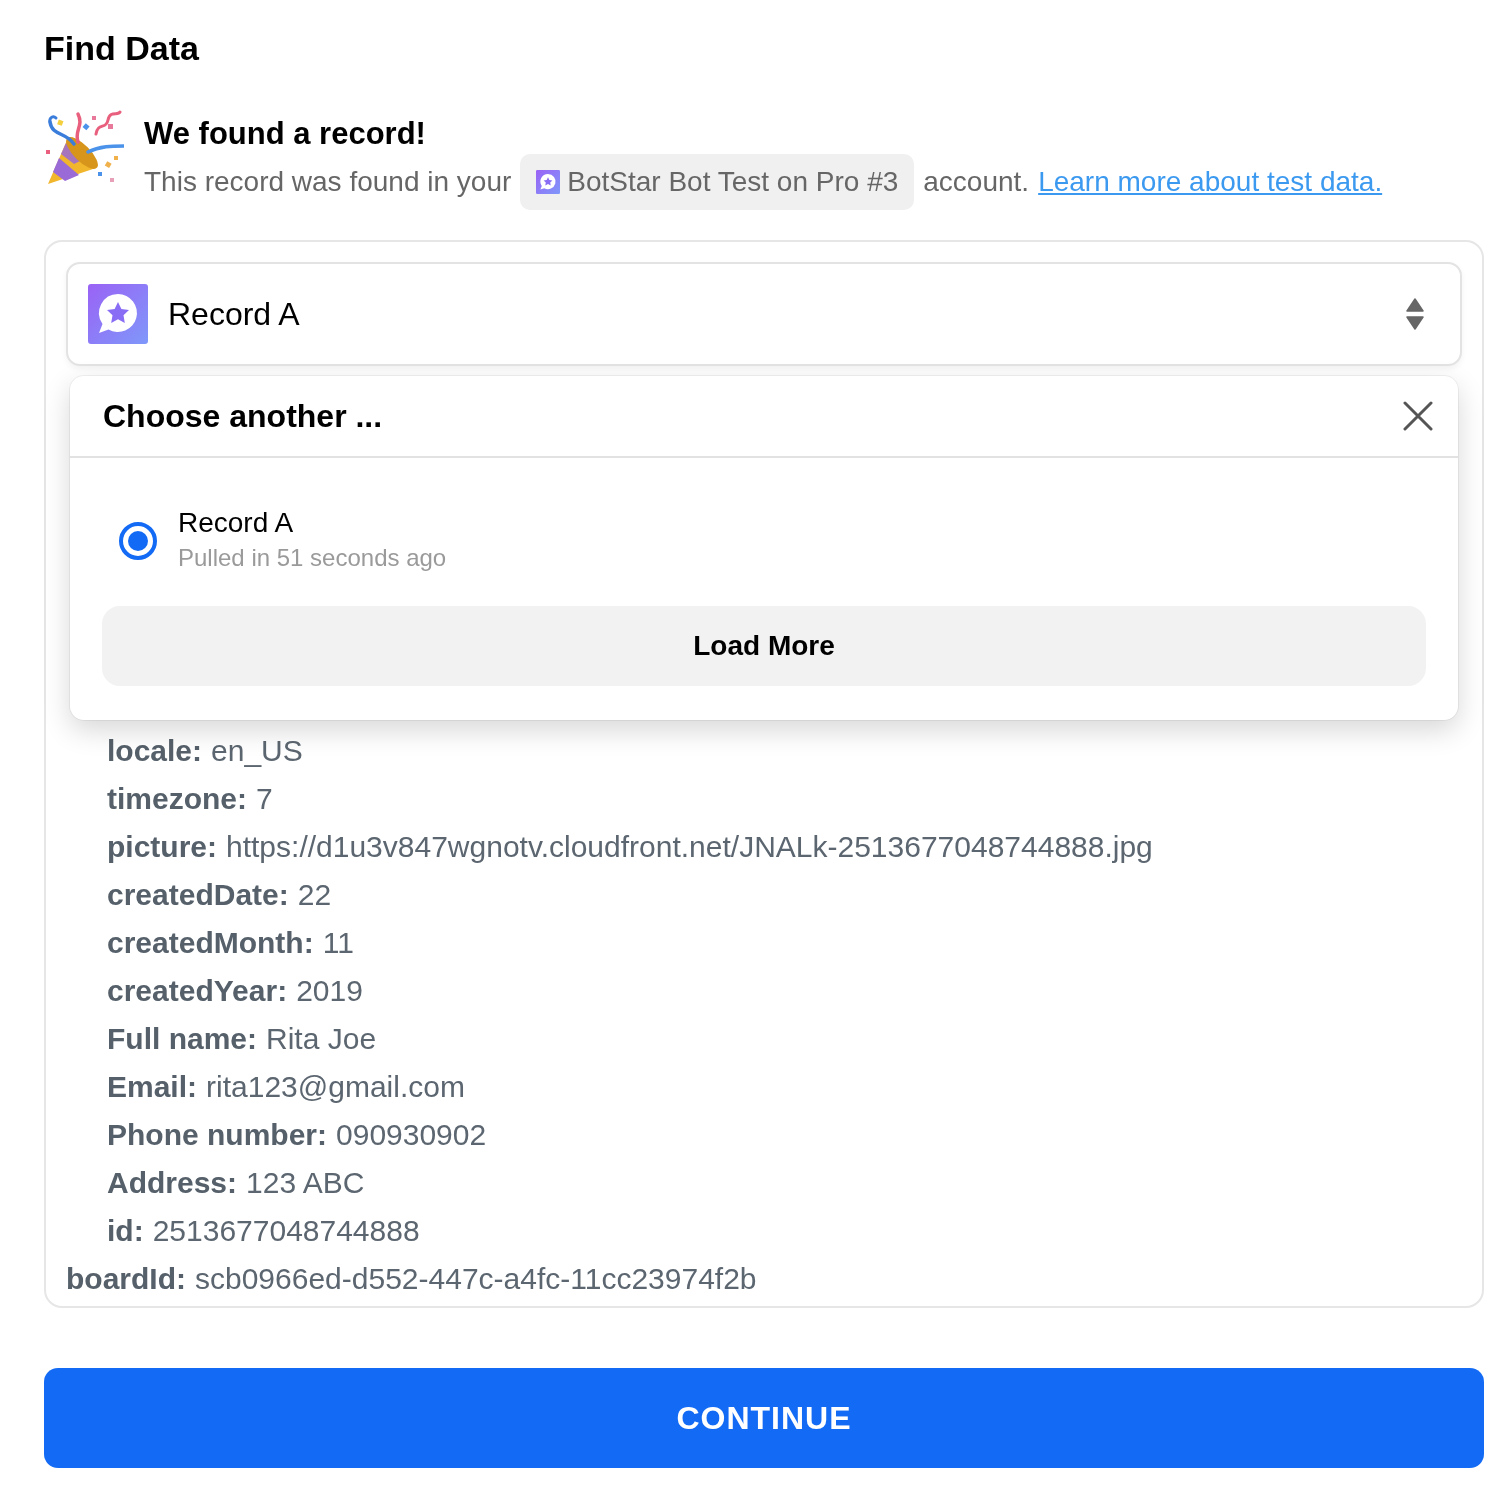 This screenshot has height=1502, width=1512. Describe the element at coordinates (305, 1182) in the screenshot. I see `field-value: 123 ABC` at that location.